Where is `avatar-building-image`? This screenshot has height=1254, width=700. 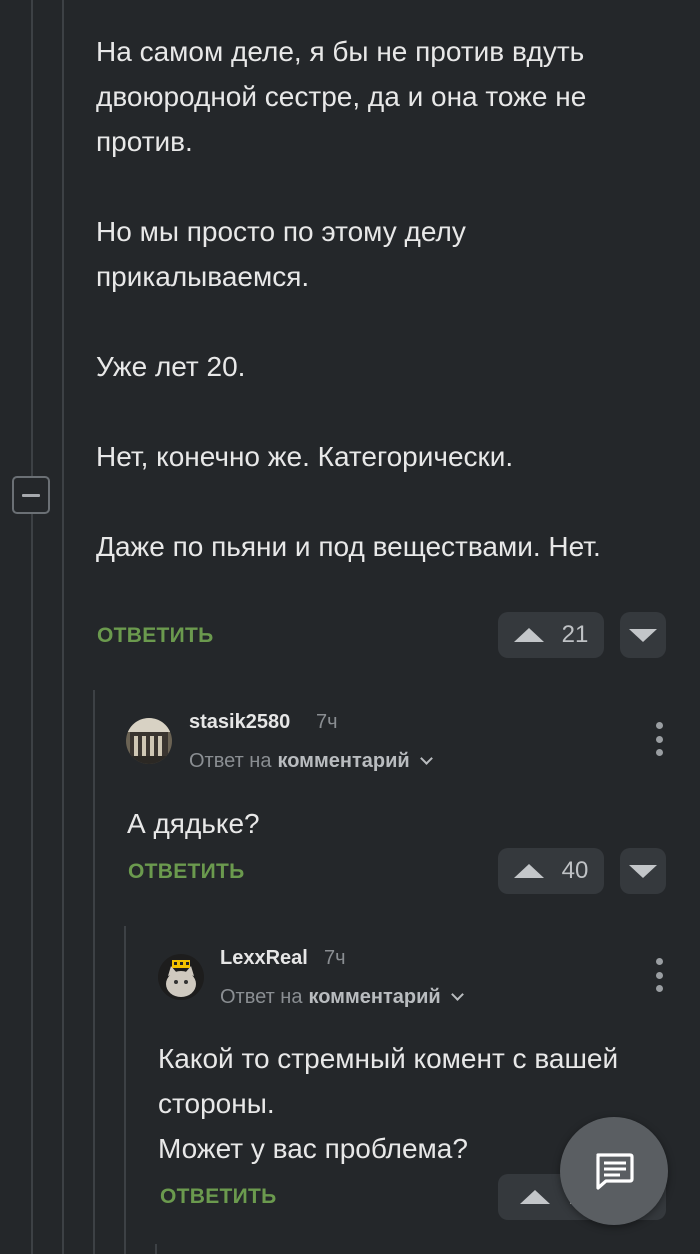 avatar-building-image is located at coordinates (149, 741).